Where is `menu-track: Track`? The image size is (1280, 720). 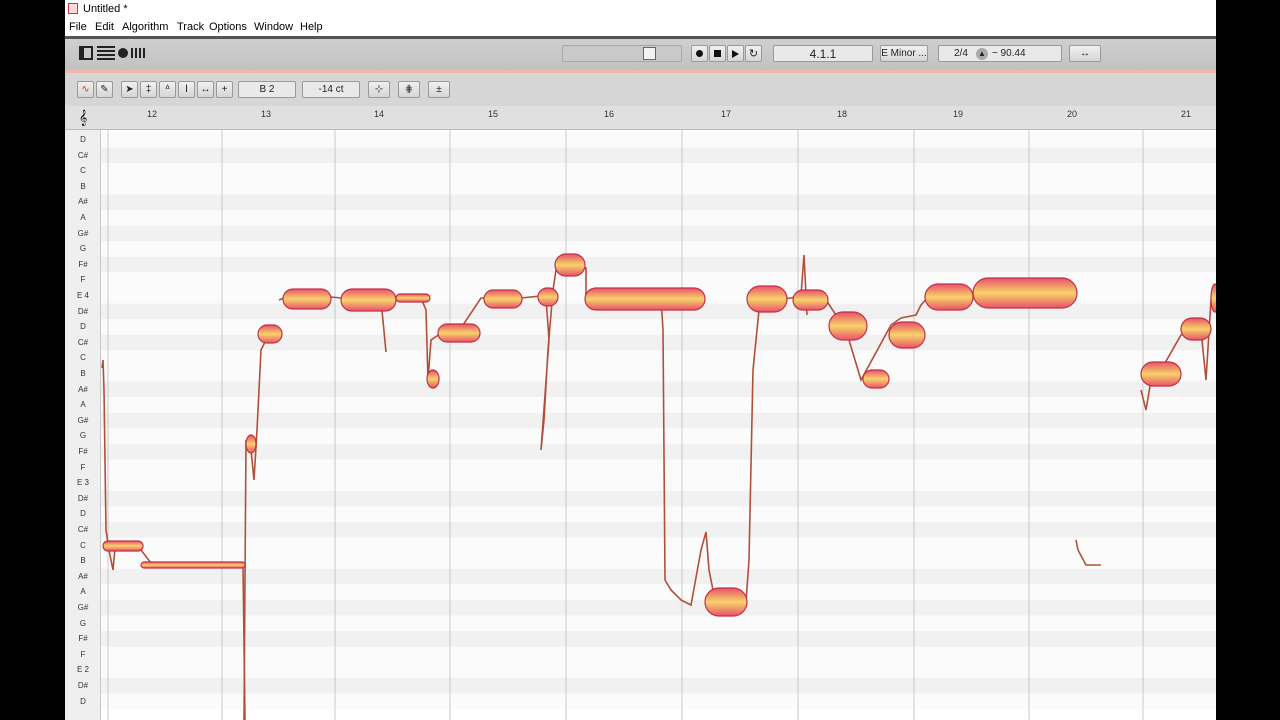 menu-track: Track is located at coordinates (190, 27).